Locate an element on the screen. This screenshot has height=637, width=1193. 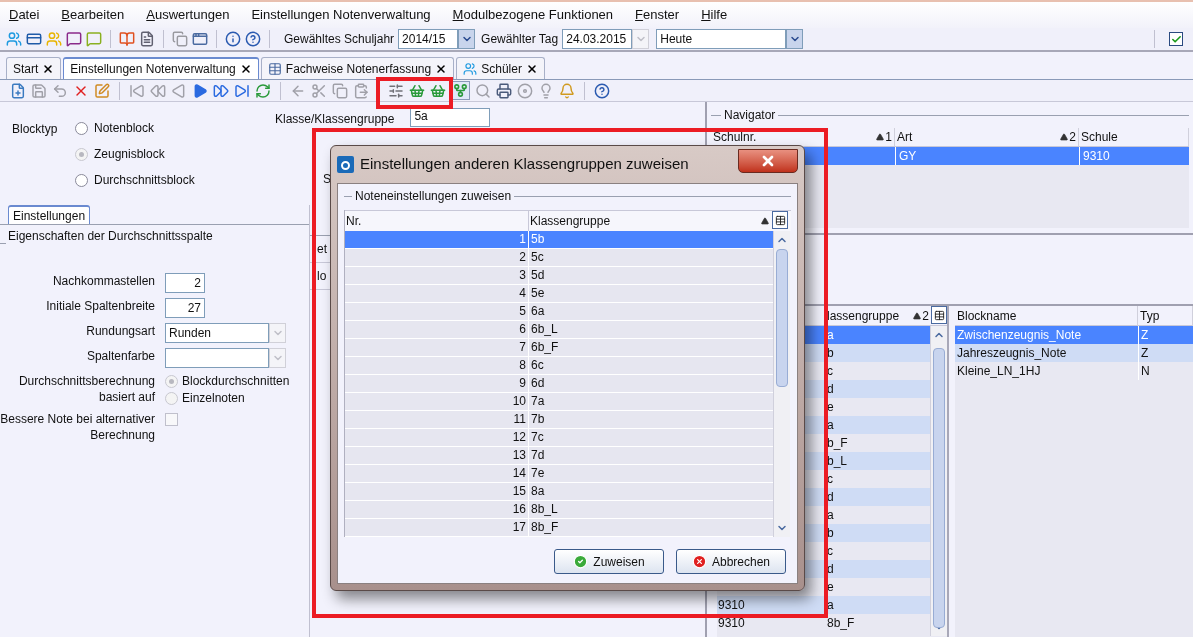
table-row: Jahreszeugnis_Note Z is located at coordinates (1074, 353).